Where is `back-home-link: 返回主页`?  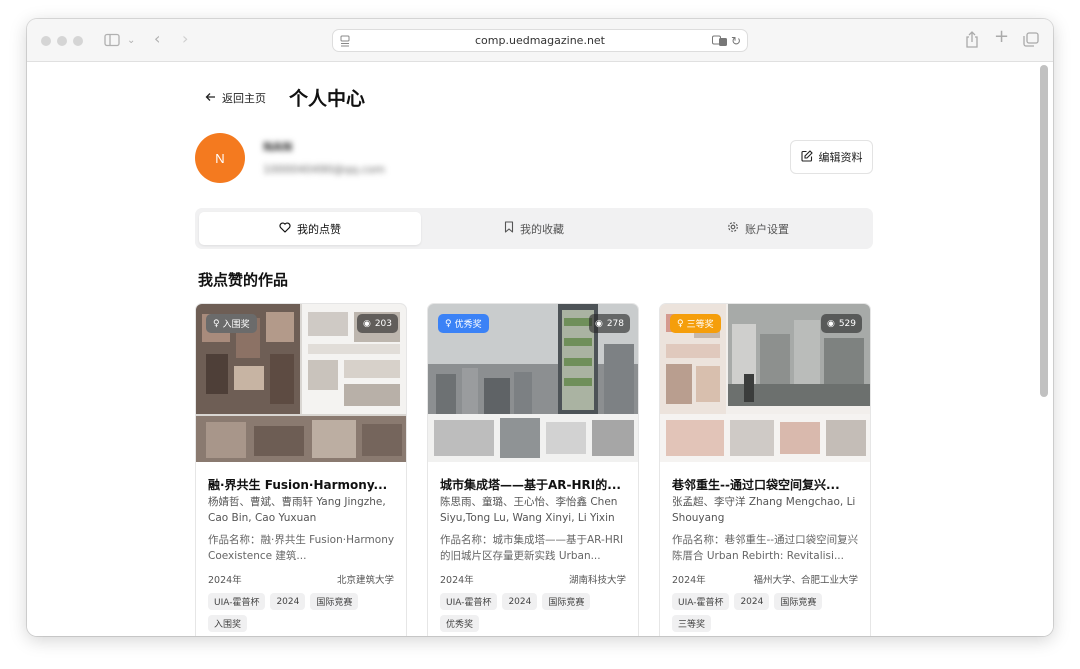
back-home-link: 返回主页 is located at coordinates (235, 98).